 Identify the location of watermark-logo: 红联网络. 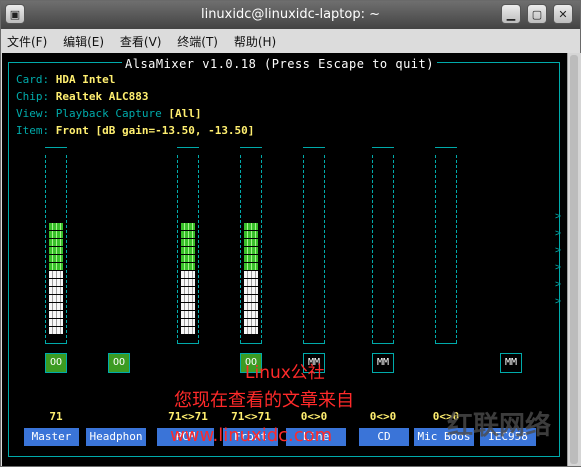
(499, 426).